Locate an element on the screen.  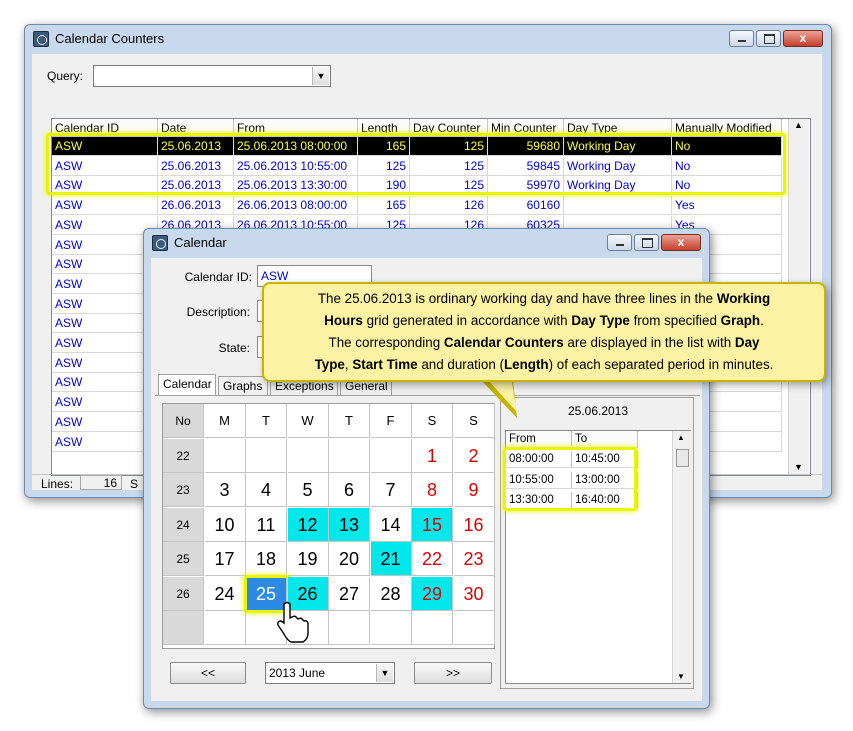
description-label: Description: is located at coordinates (218, 312).